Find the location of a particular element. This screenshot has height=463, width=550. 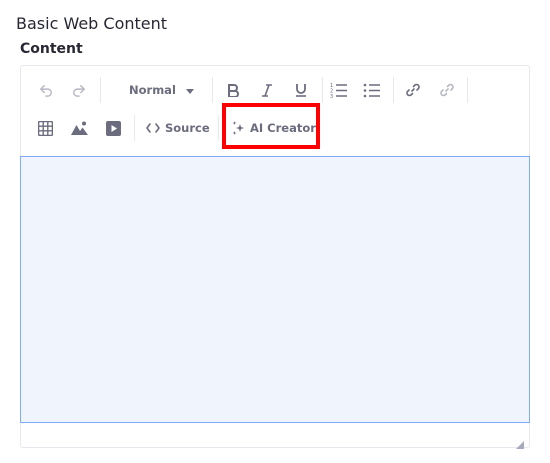

bulleted-list-icon is located at coordinates (372, 90).